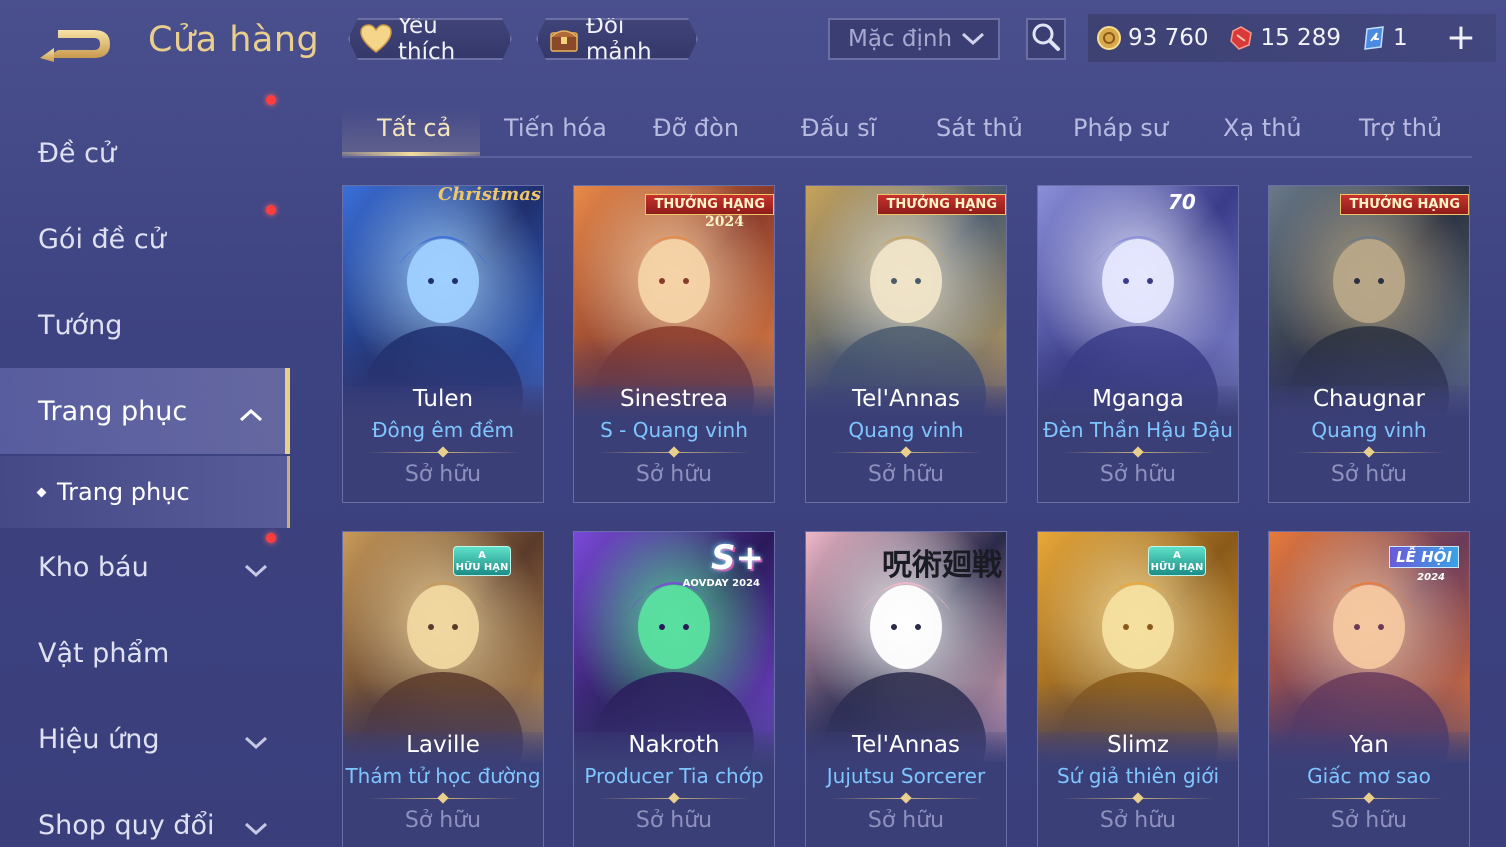 The height and width of the screenshot is (847, 1506). Describe the element at coordinates (1424, 557) in the screenshot. I see `festival-badge: LỄ HỘI` at that location.